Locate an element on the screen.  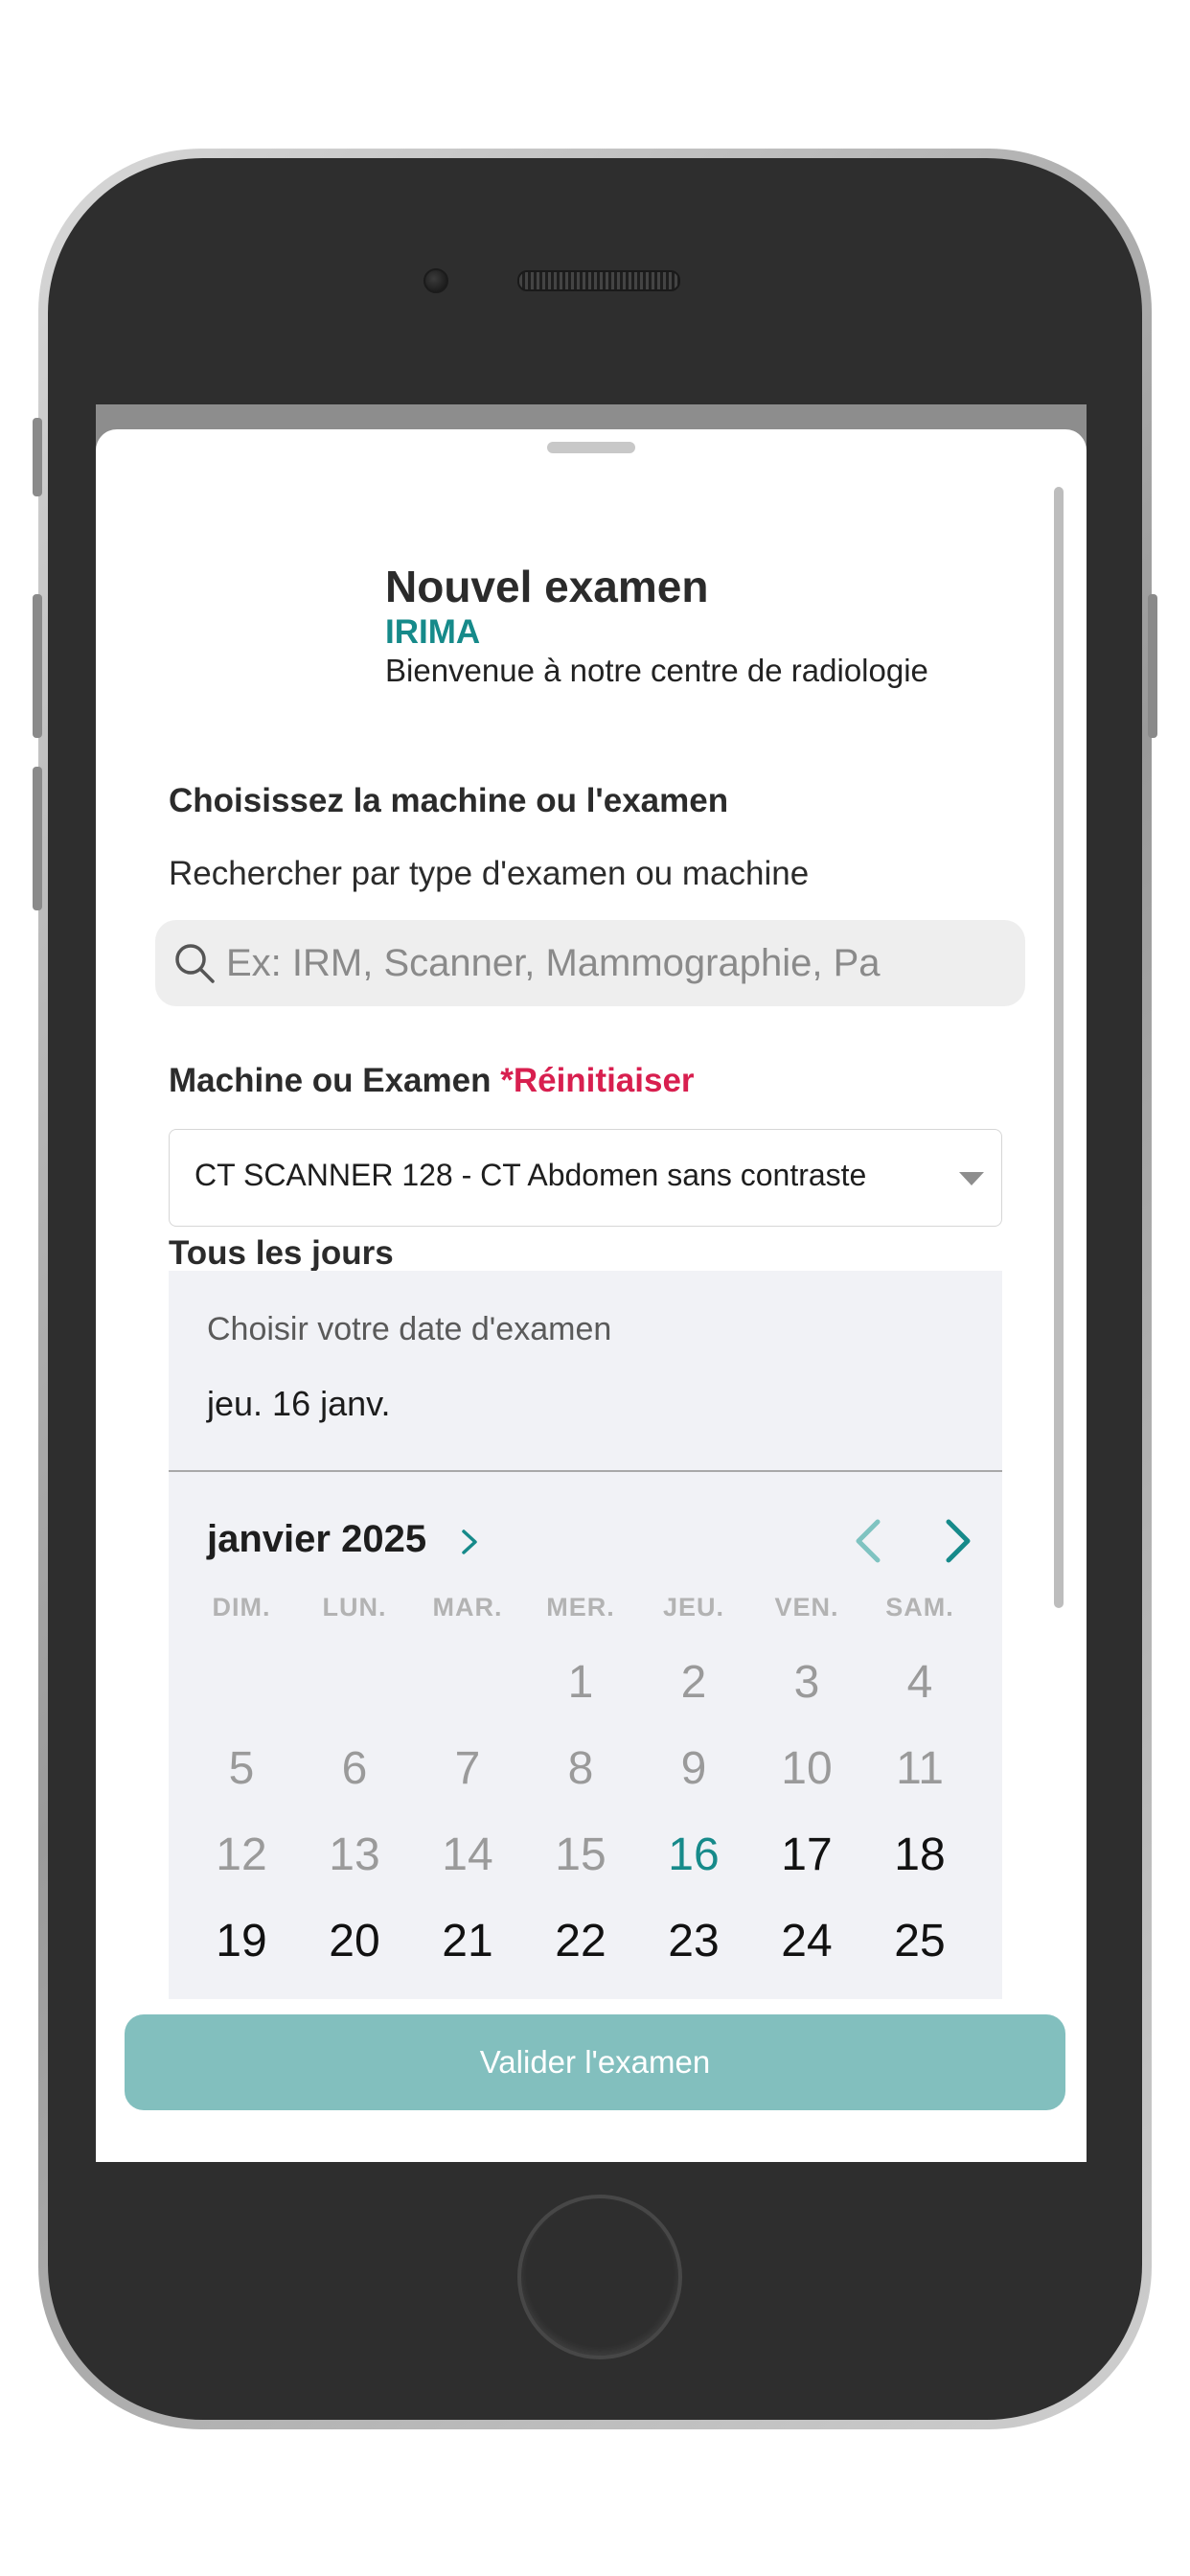
front-camera is located at coordinates (436, 280).